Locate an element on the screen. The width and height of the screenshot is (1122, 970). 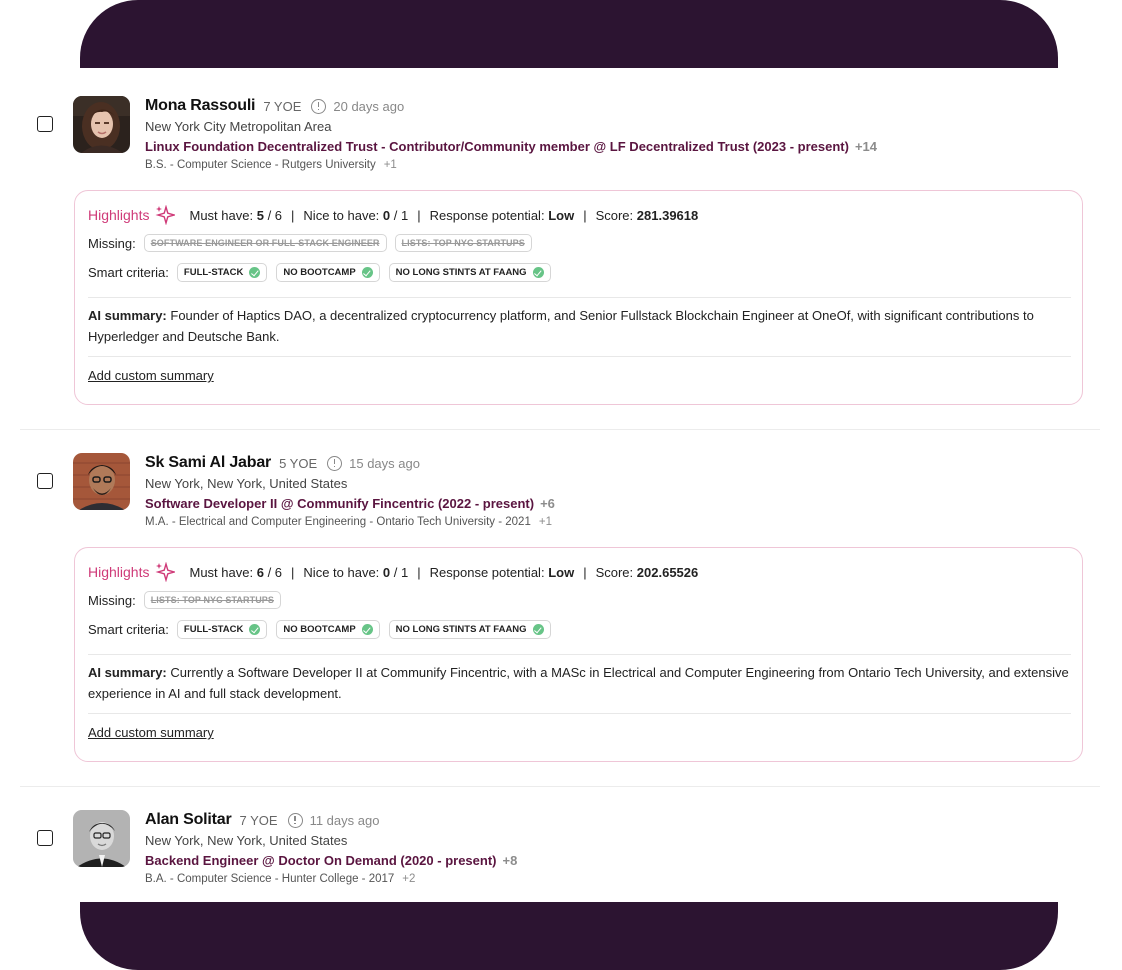
more-roles-badge: +8 is located at coordinates (509, 860).